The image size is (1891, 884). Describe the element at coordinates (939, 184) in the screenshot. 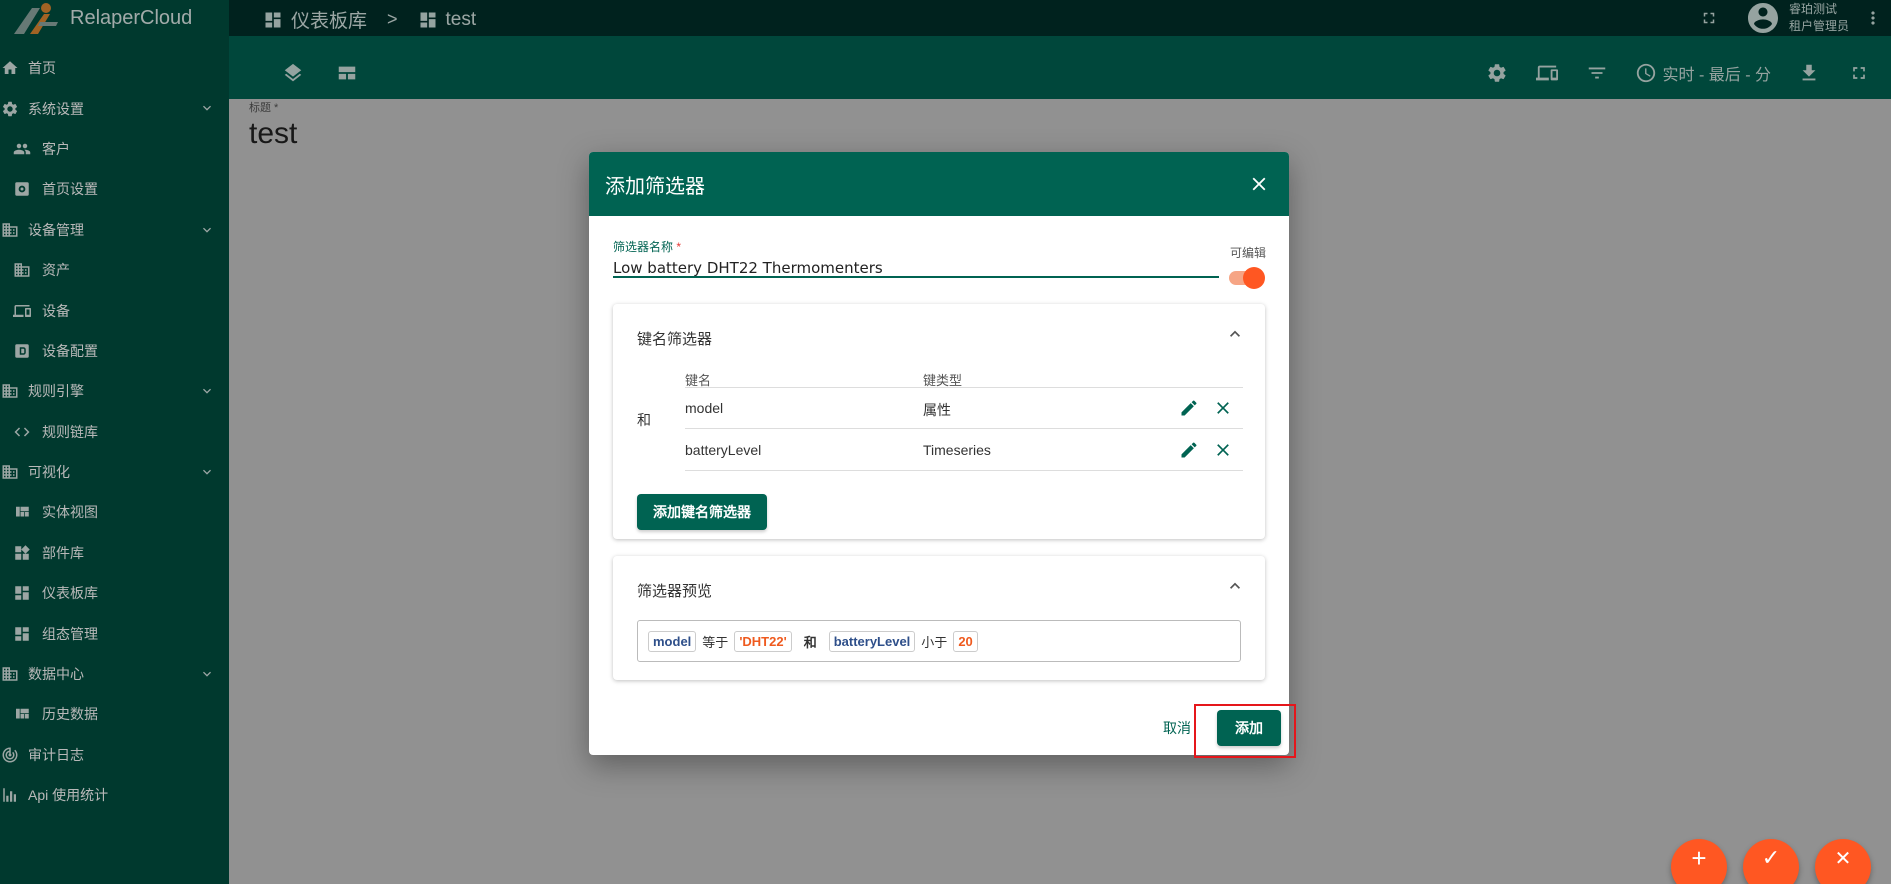

I see `dialog-header: 添加筛选器` at that location.